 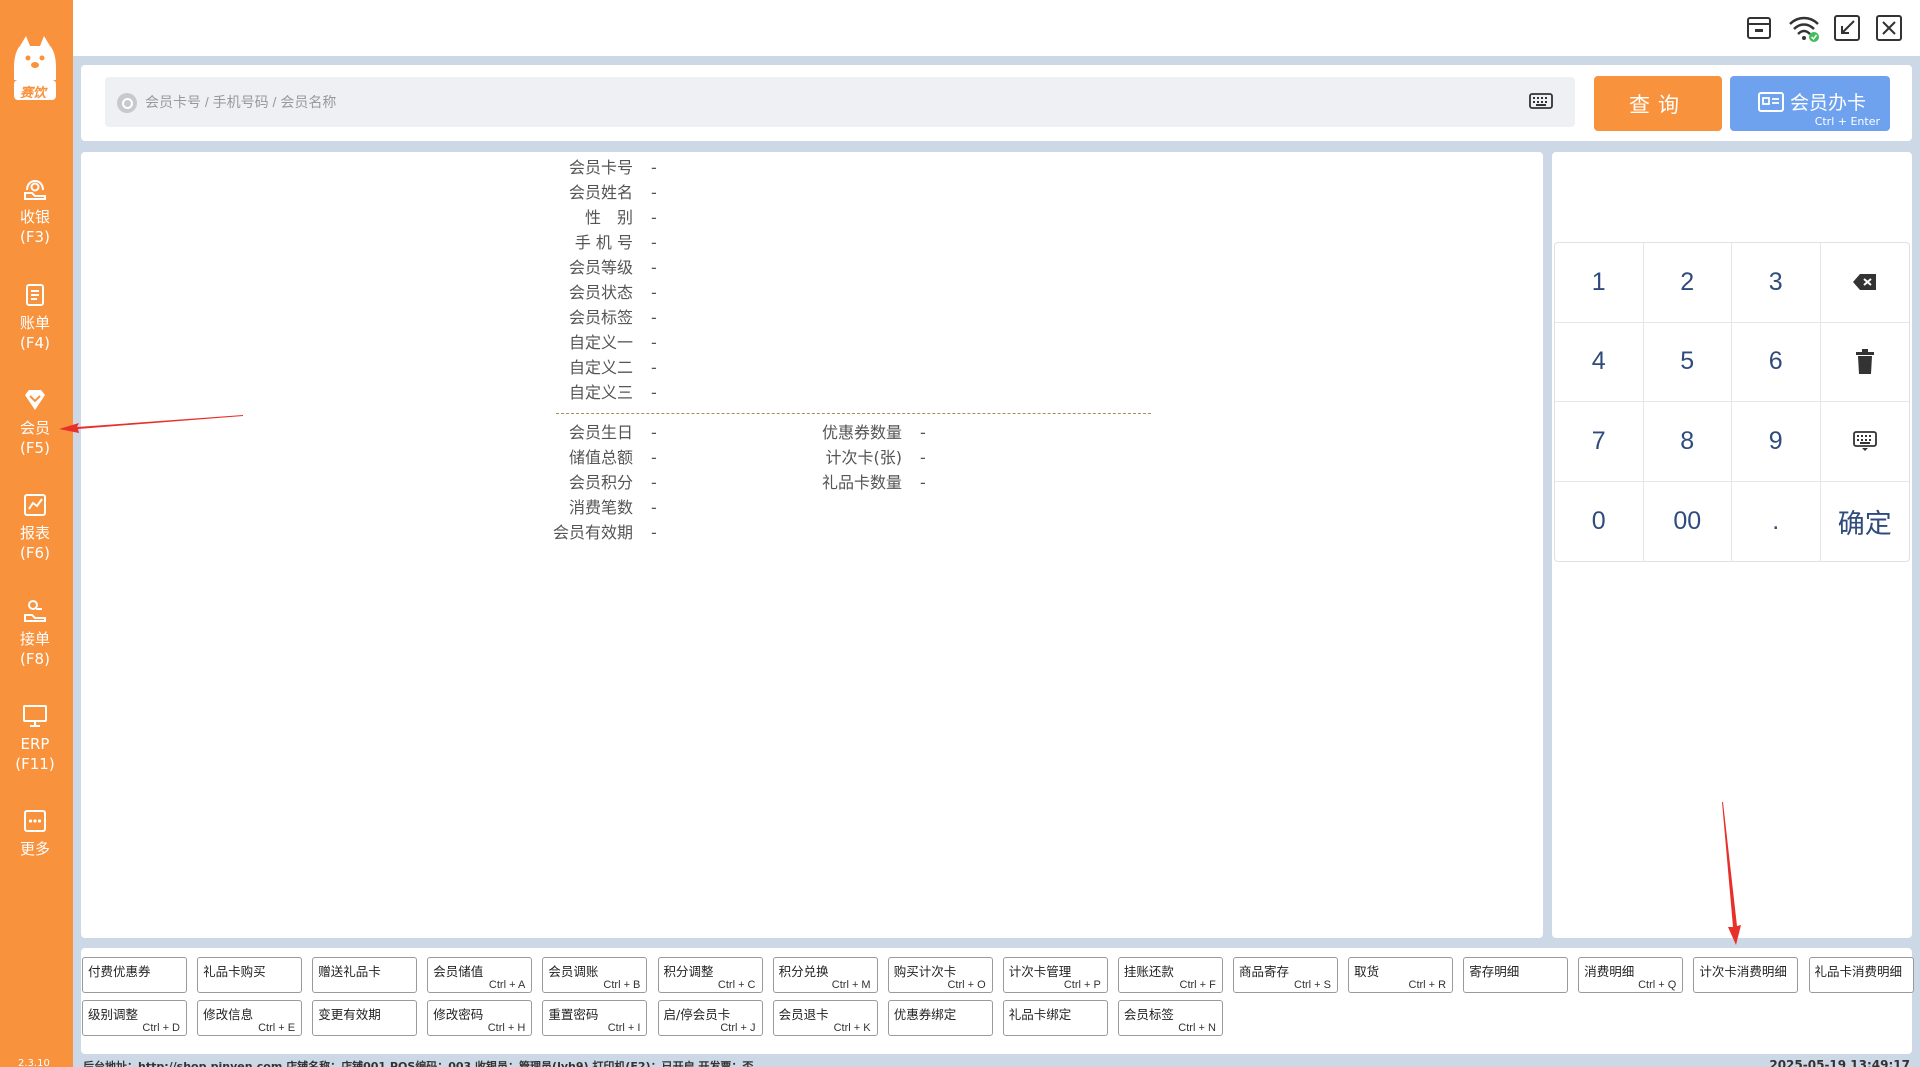 What do you see at coordinates (35, 237) in the screenshot?
I see `sidebar-item-shortcut: (F3)` at bounding box center [35, 237].